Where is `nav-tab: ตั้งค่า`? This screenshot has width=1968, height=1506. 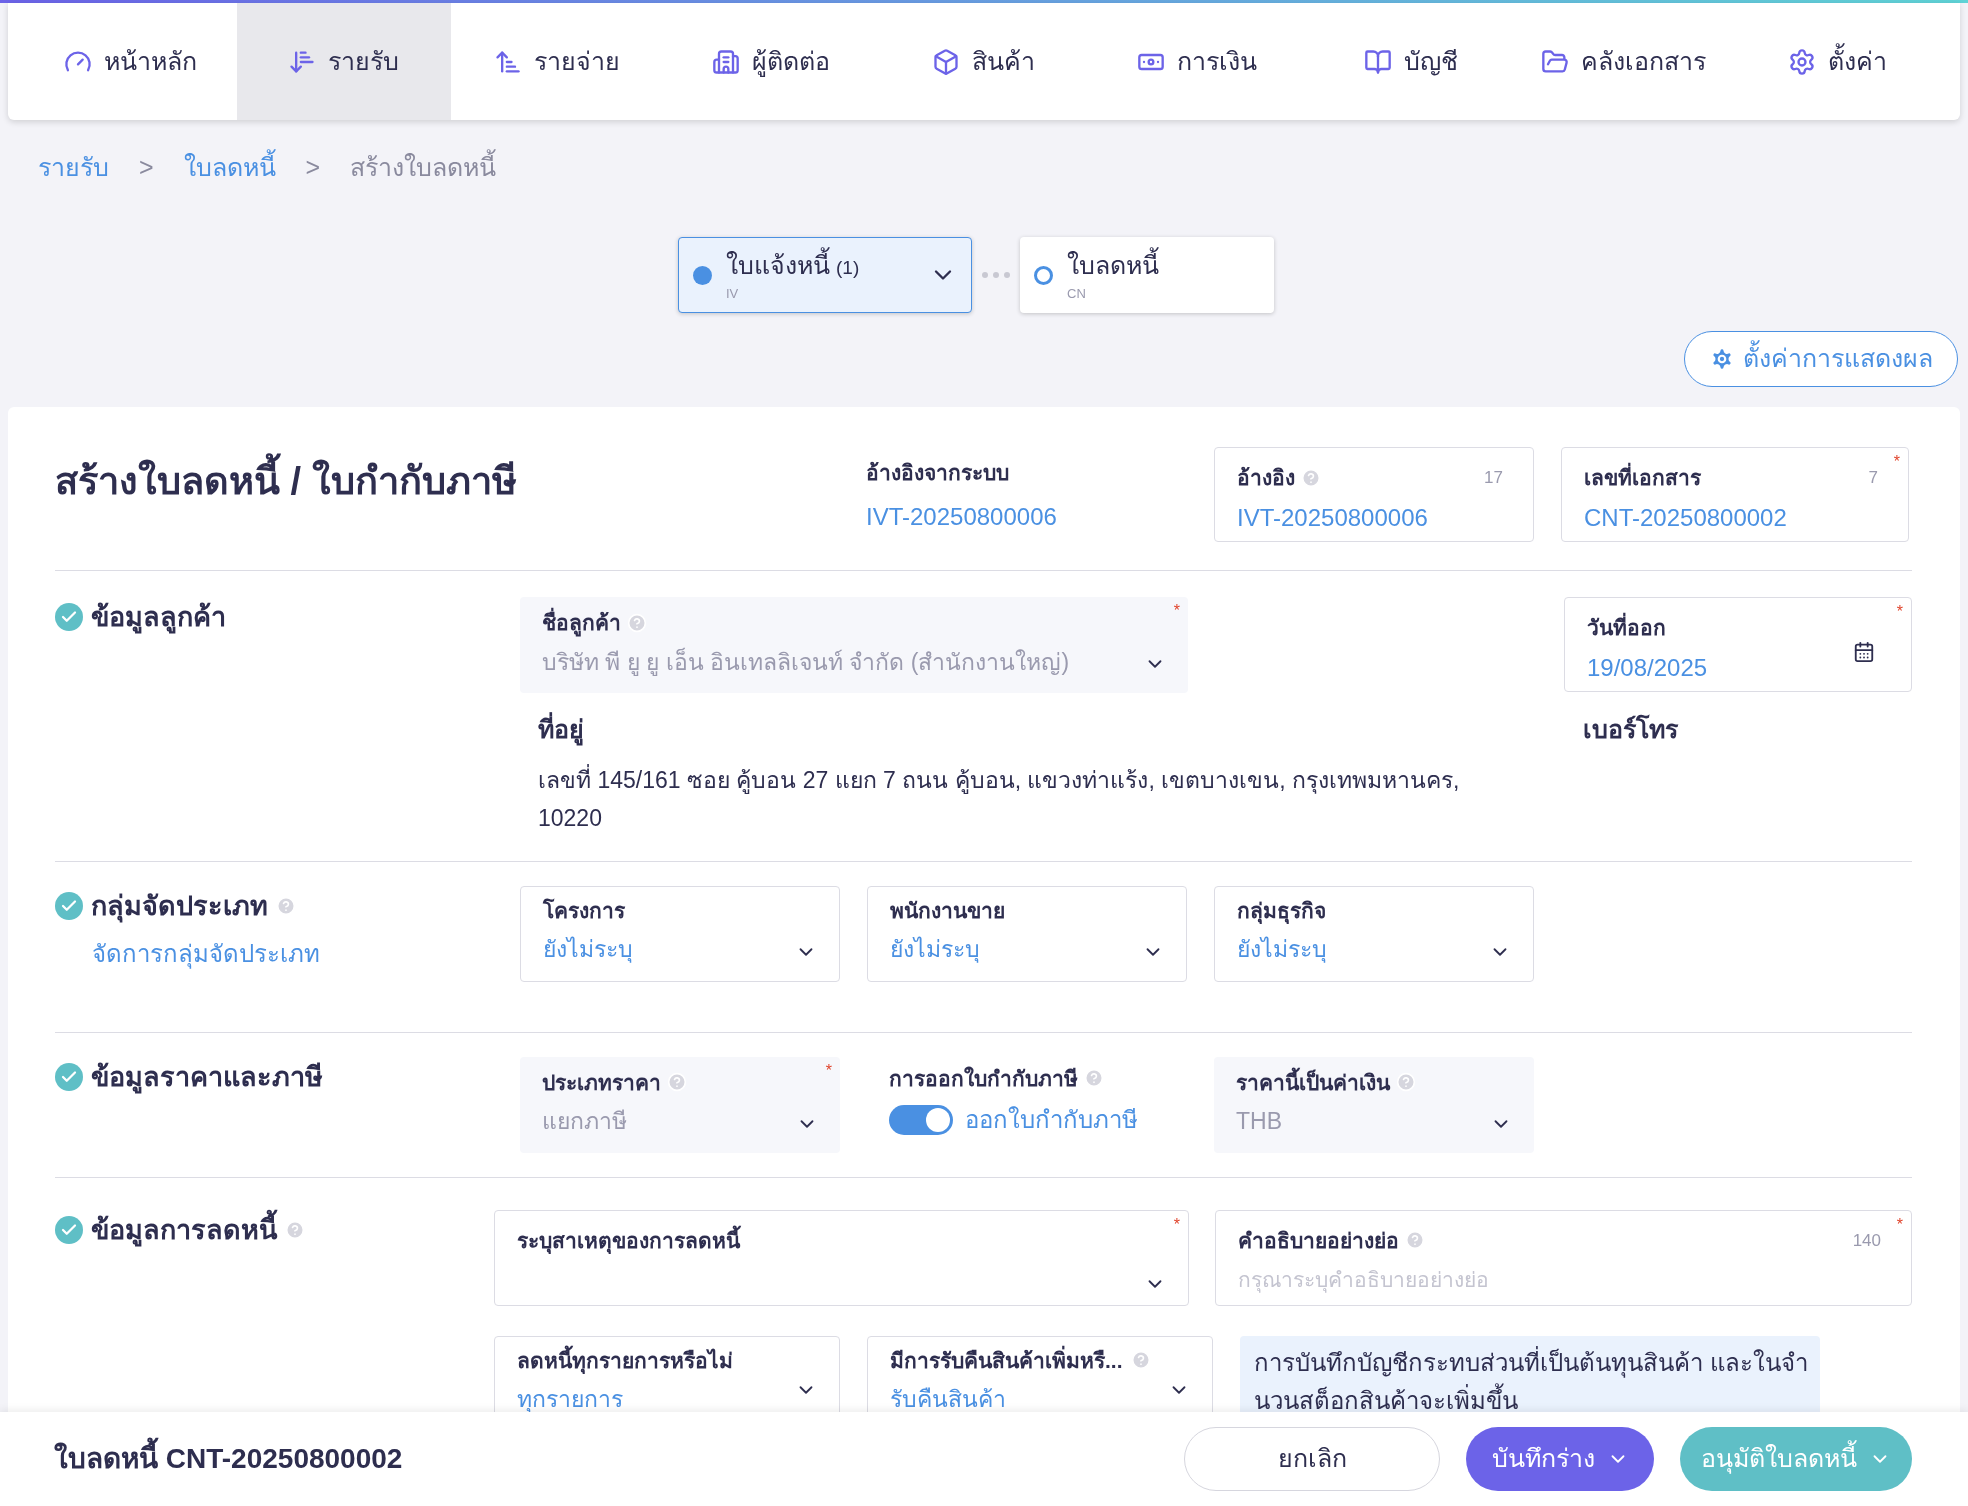 nav-tab: ตั้งค่า is located at coordinates (1837, 61).